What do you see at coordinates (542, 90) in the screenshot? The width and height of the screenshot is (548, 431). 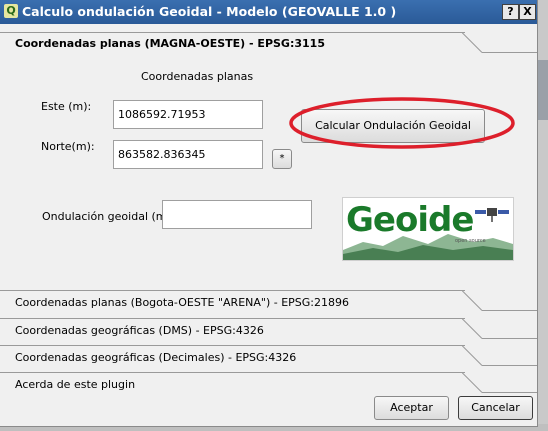 I see `background-window-strip` at bounding box center [542, 90].